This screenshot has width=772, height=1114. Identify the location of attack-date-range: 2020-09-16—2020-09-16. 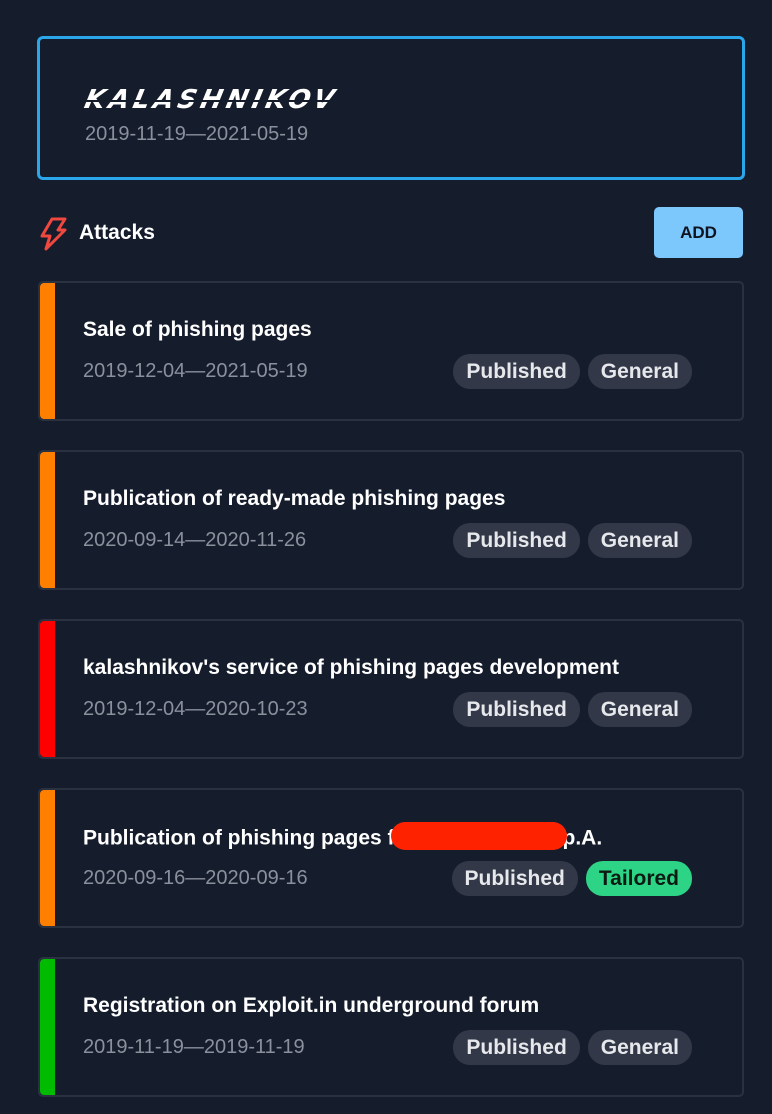
(195, 878).